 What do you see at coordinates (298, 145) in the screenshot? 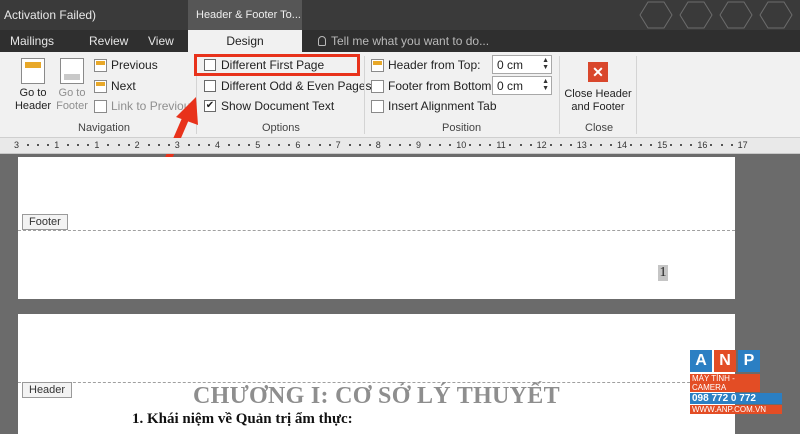
I see `ruler-number: 6` at bounding box center [298, 145].